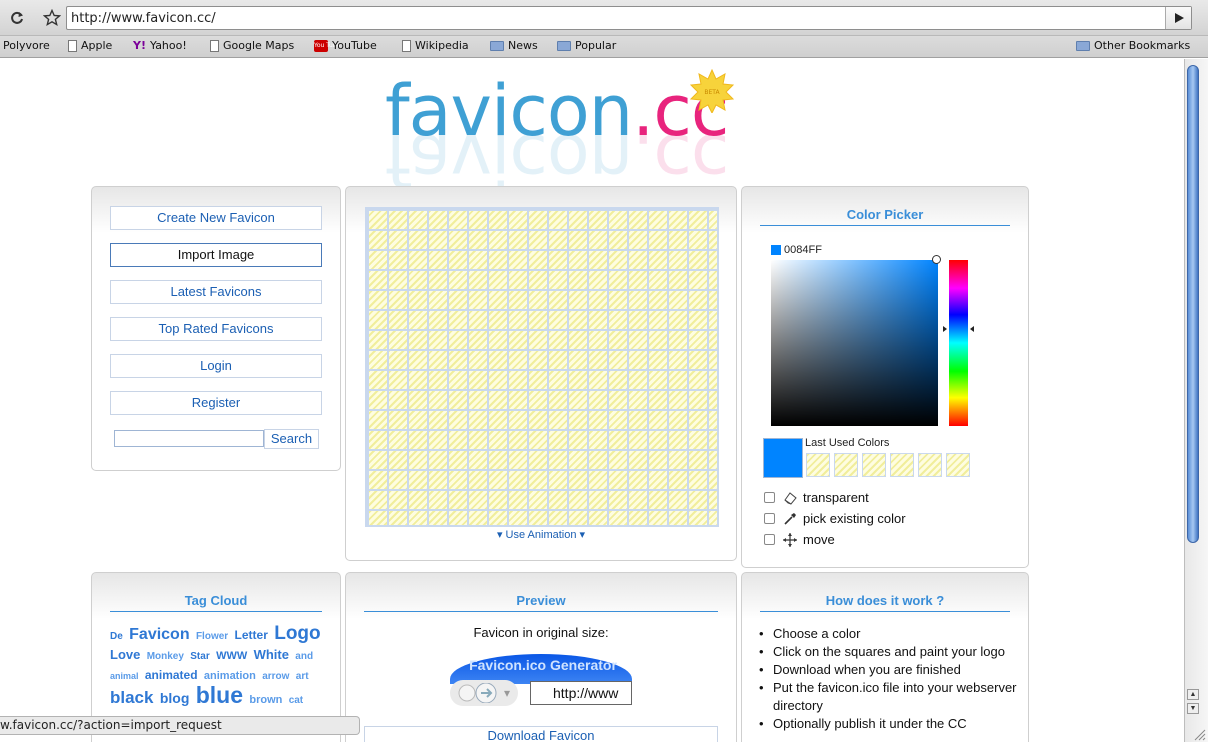 The image size is (1208, 742). I want to click on bookmark-label: Yahoo!, so click(168, 45).